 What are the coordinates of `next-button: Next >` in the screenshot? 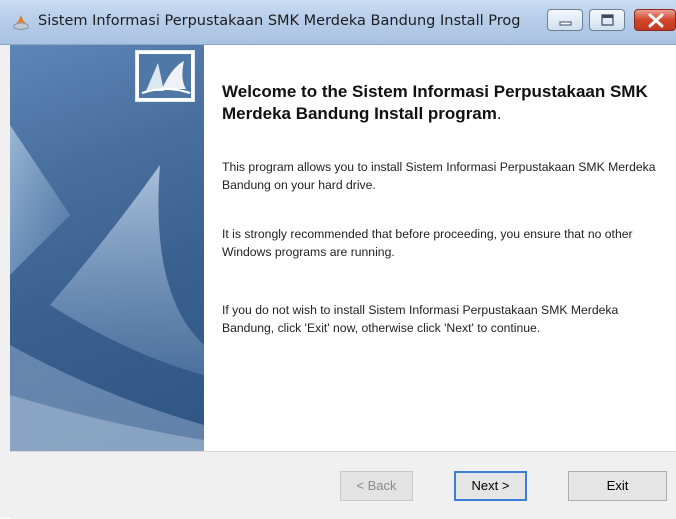 It's located at (490, 486).